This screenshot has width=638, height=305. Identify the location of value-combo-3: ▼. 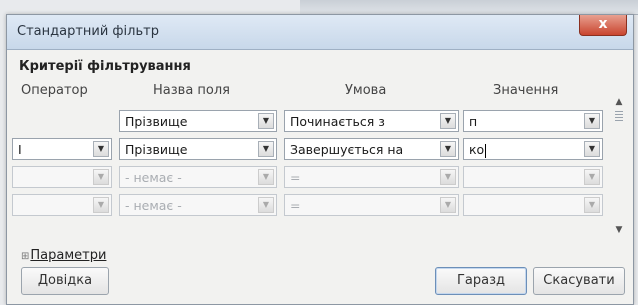
(533, 177).